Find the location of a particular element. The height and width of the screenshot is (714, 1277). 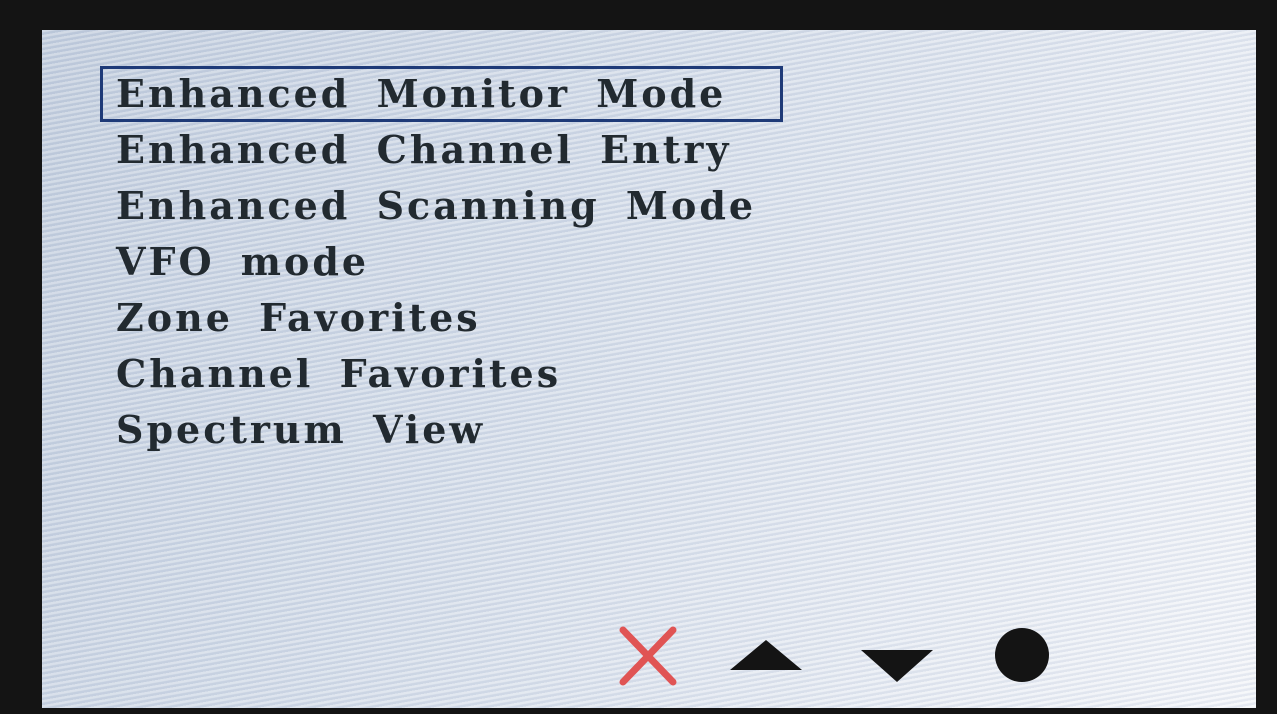

close-icon is located at coordinates (648, 656).